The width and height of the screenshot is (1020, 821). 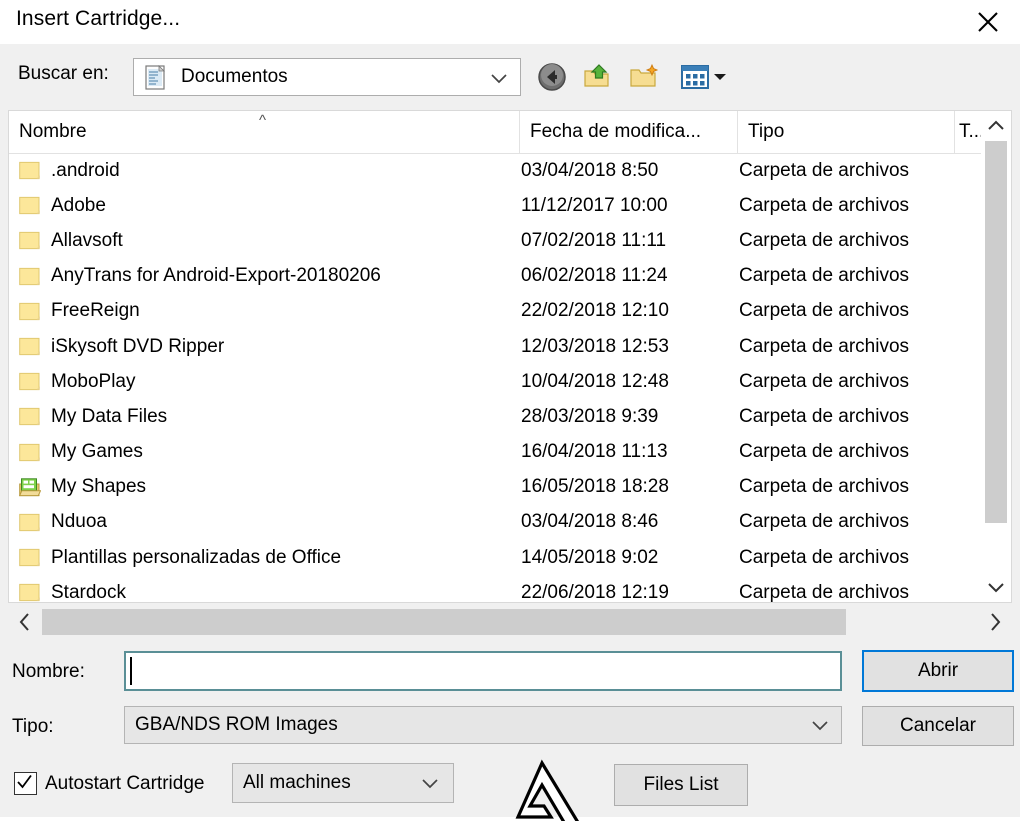 What do you see at coordinates (996, 332) in the screenshot?
I see `vertical-scroll-thumb` at bounding box center [996, 332].